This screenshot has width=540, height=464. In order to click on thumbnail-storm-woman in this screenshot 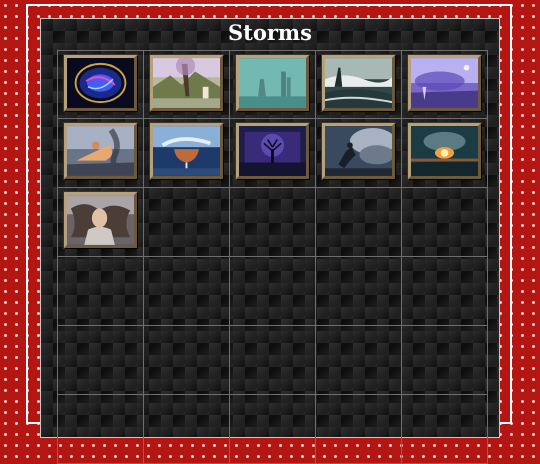, I will do `click(100, 220)`.